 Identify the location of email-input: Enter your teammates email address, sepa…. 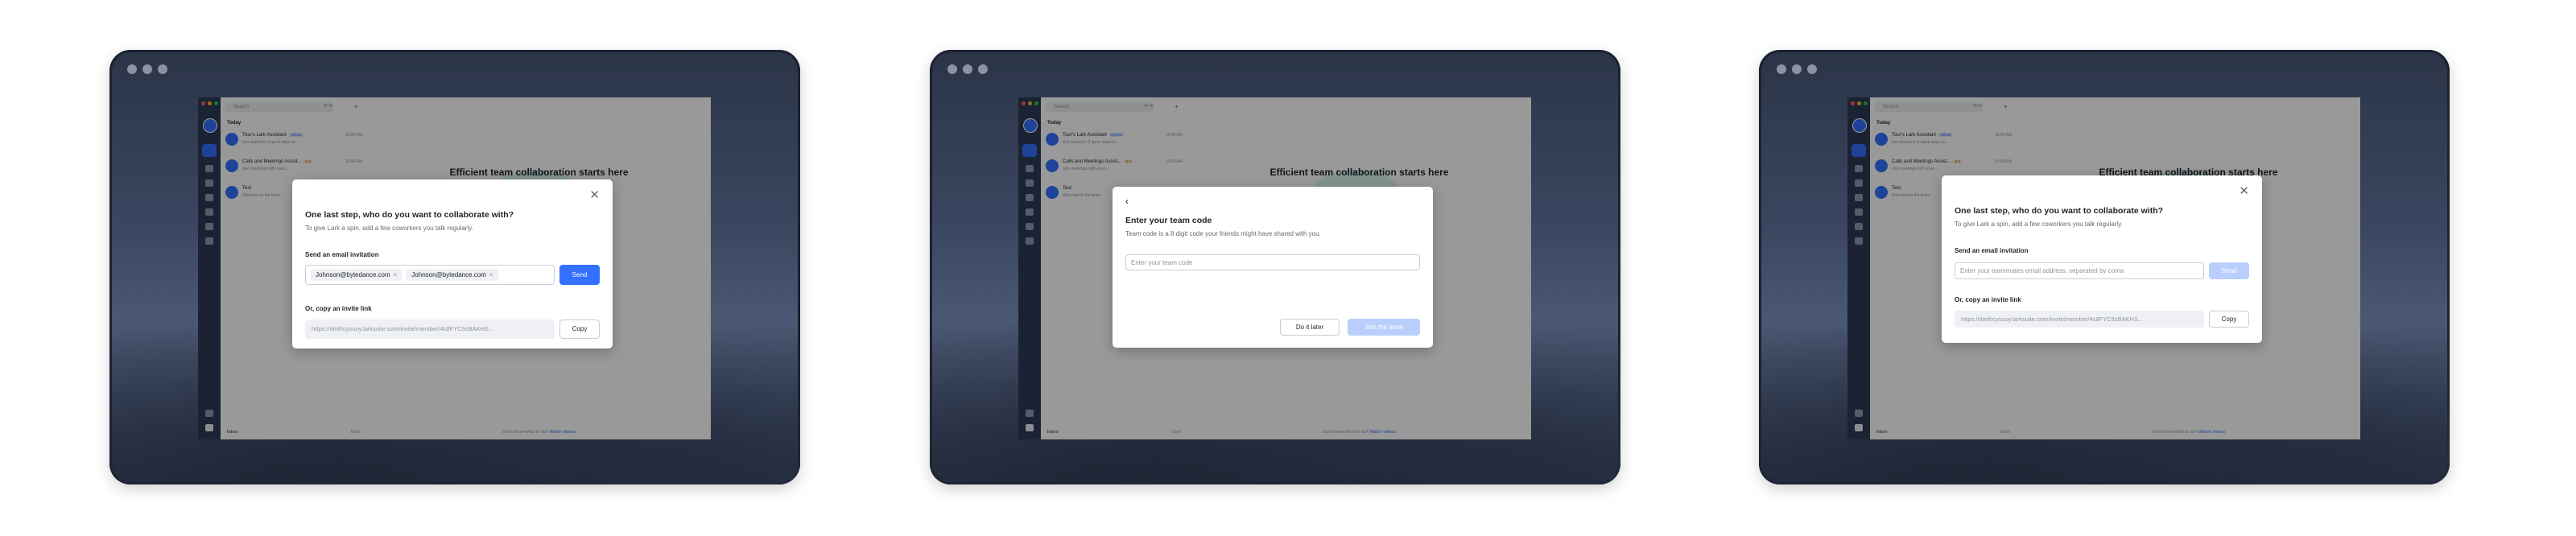
(2079, 270).